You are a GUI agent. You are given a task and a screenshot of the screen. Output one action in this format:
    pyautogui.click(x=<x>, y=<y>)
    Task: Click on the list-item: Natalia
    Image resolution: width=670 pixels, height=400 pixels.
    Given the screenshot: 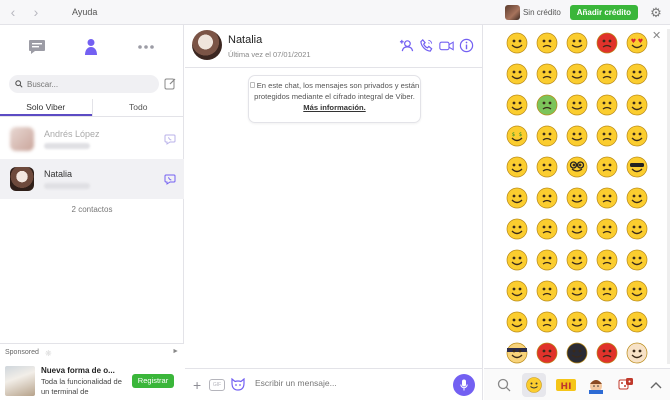 What is the action you would take?
    pyautogui.click(x=92, y=179)
    